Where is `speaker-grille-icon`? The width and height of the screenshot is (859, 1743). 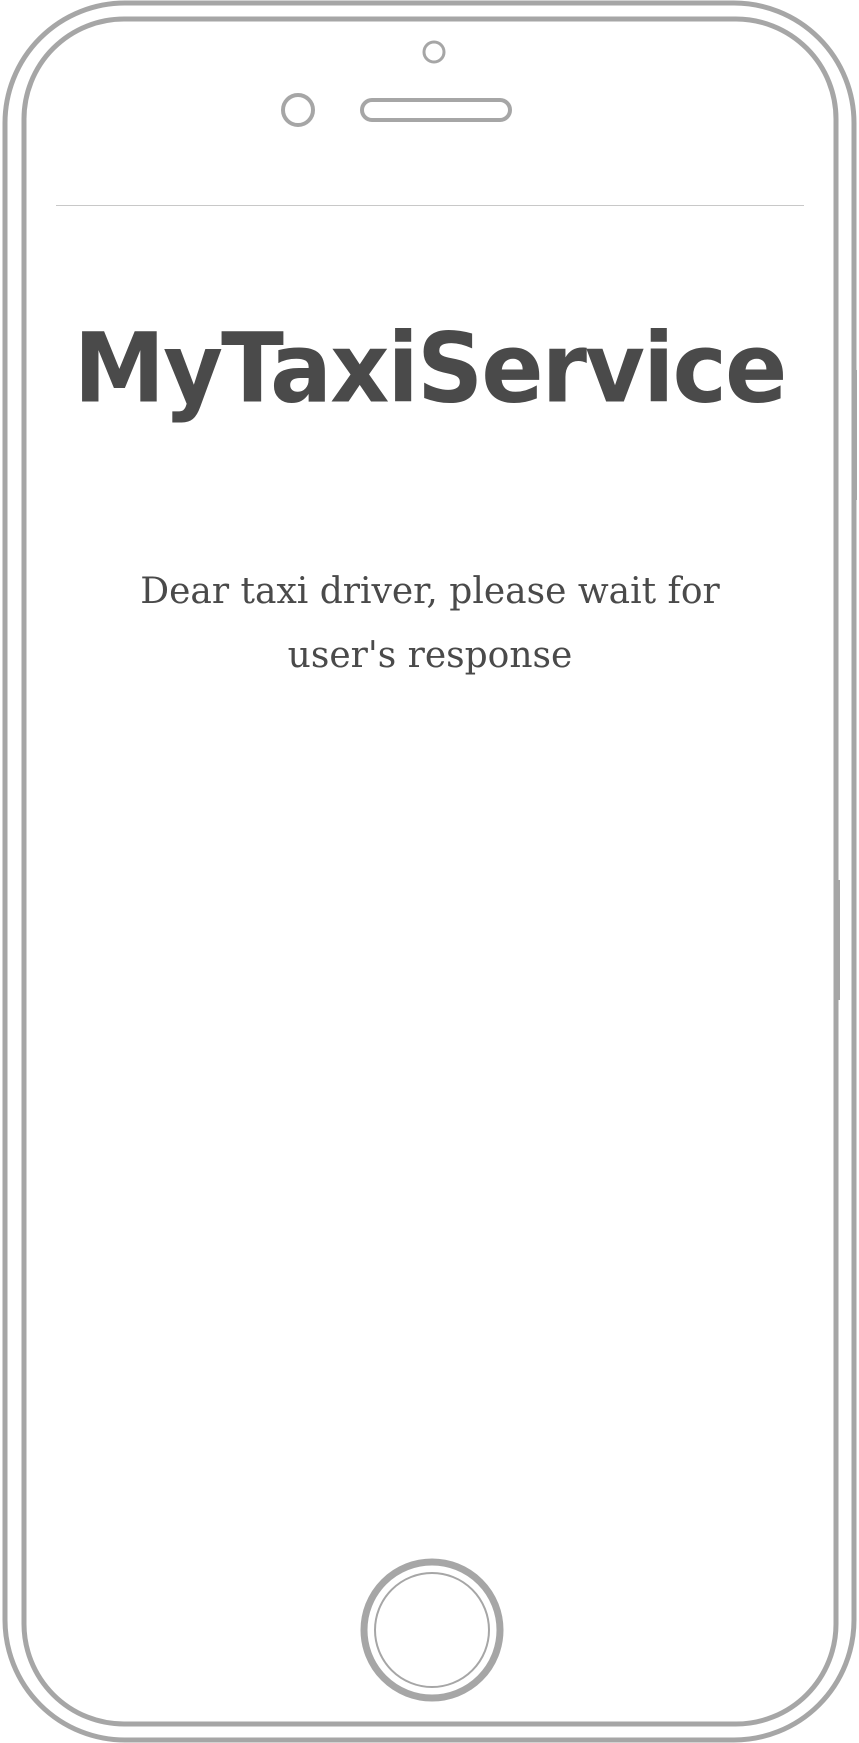
speaker-grille-icon is located at coordinates (436, 110).